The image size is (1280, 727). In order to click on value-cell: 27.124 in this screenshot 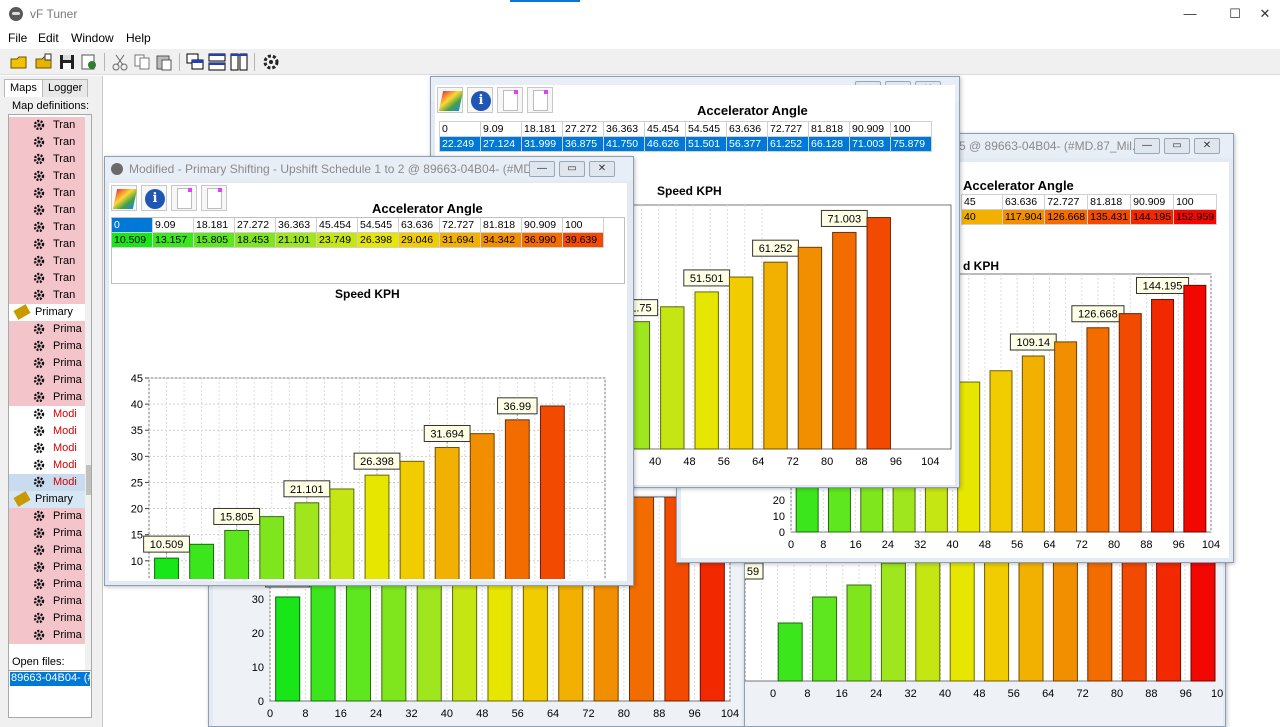, I will do `click(501, 144)`.